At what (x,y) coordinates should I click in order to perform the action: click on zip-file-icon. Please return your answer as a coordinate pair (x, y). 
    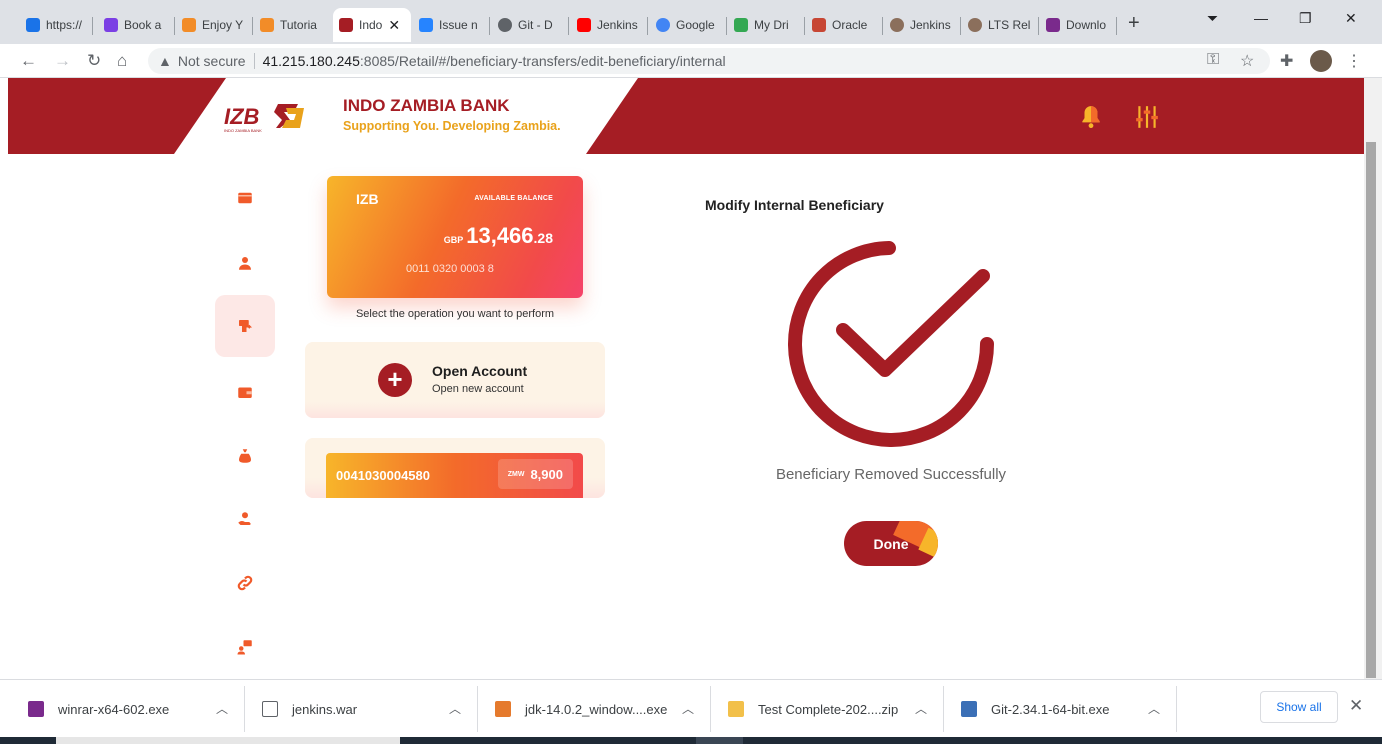
    Looking at the image, I should click on (736, 709).